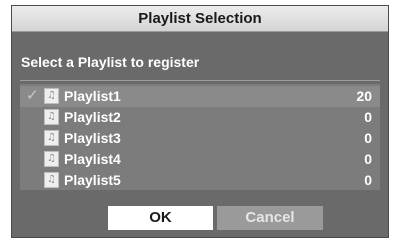 The height and width of the screenshot is (243, 399). Describe the element at coordinates (270, 218) in the screenshot. I see `cancel-button: Cancel` at that location.